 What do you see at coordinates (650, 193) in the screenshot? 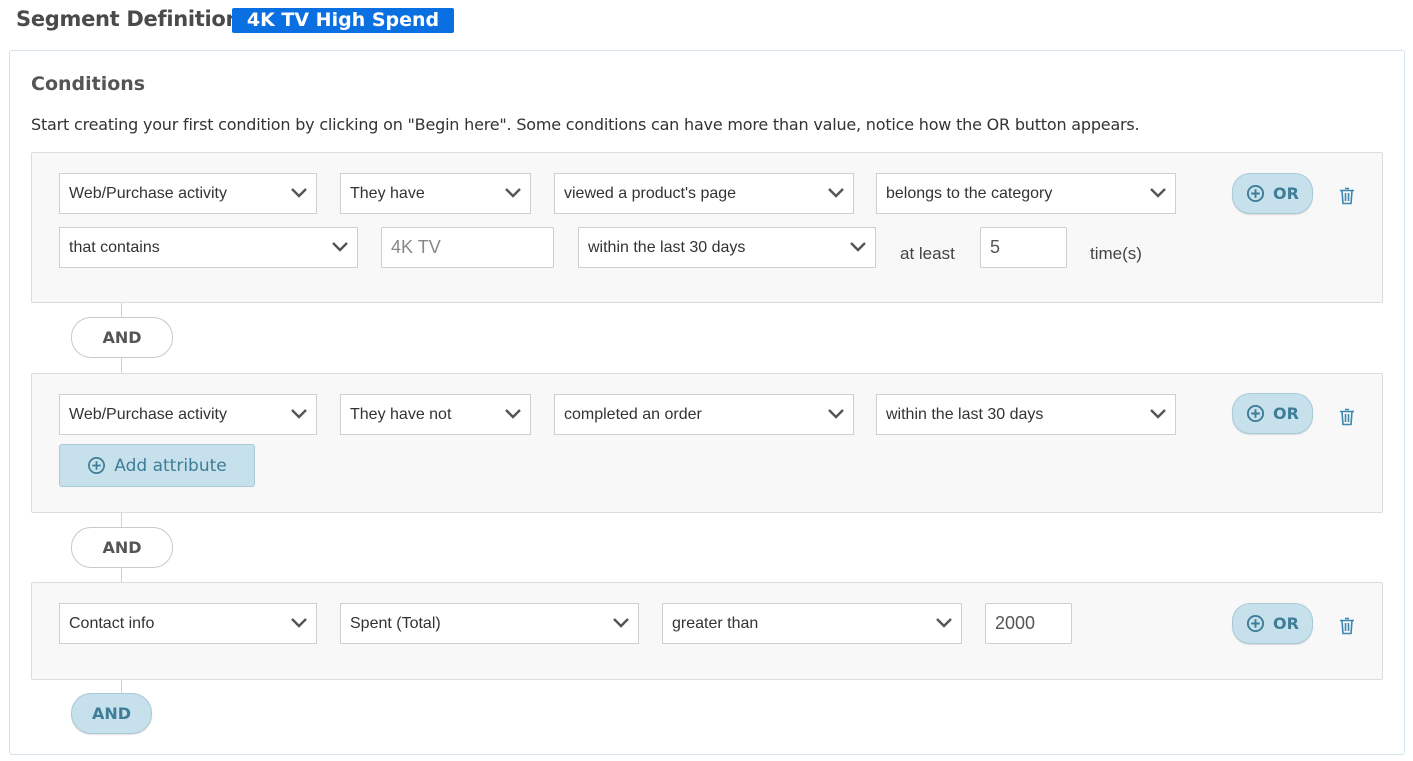
I see `action-select-value: viewed a product's page` at bounding box center [650, 193].